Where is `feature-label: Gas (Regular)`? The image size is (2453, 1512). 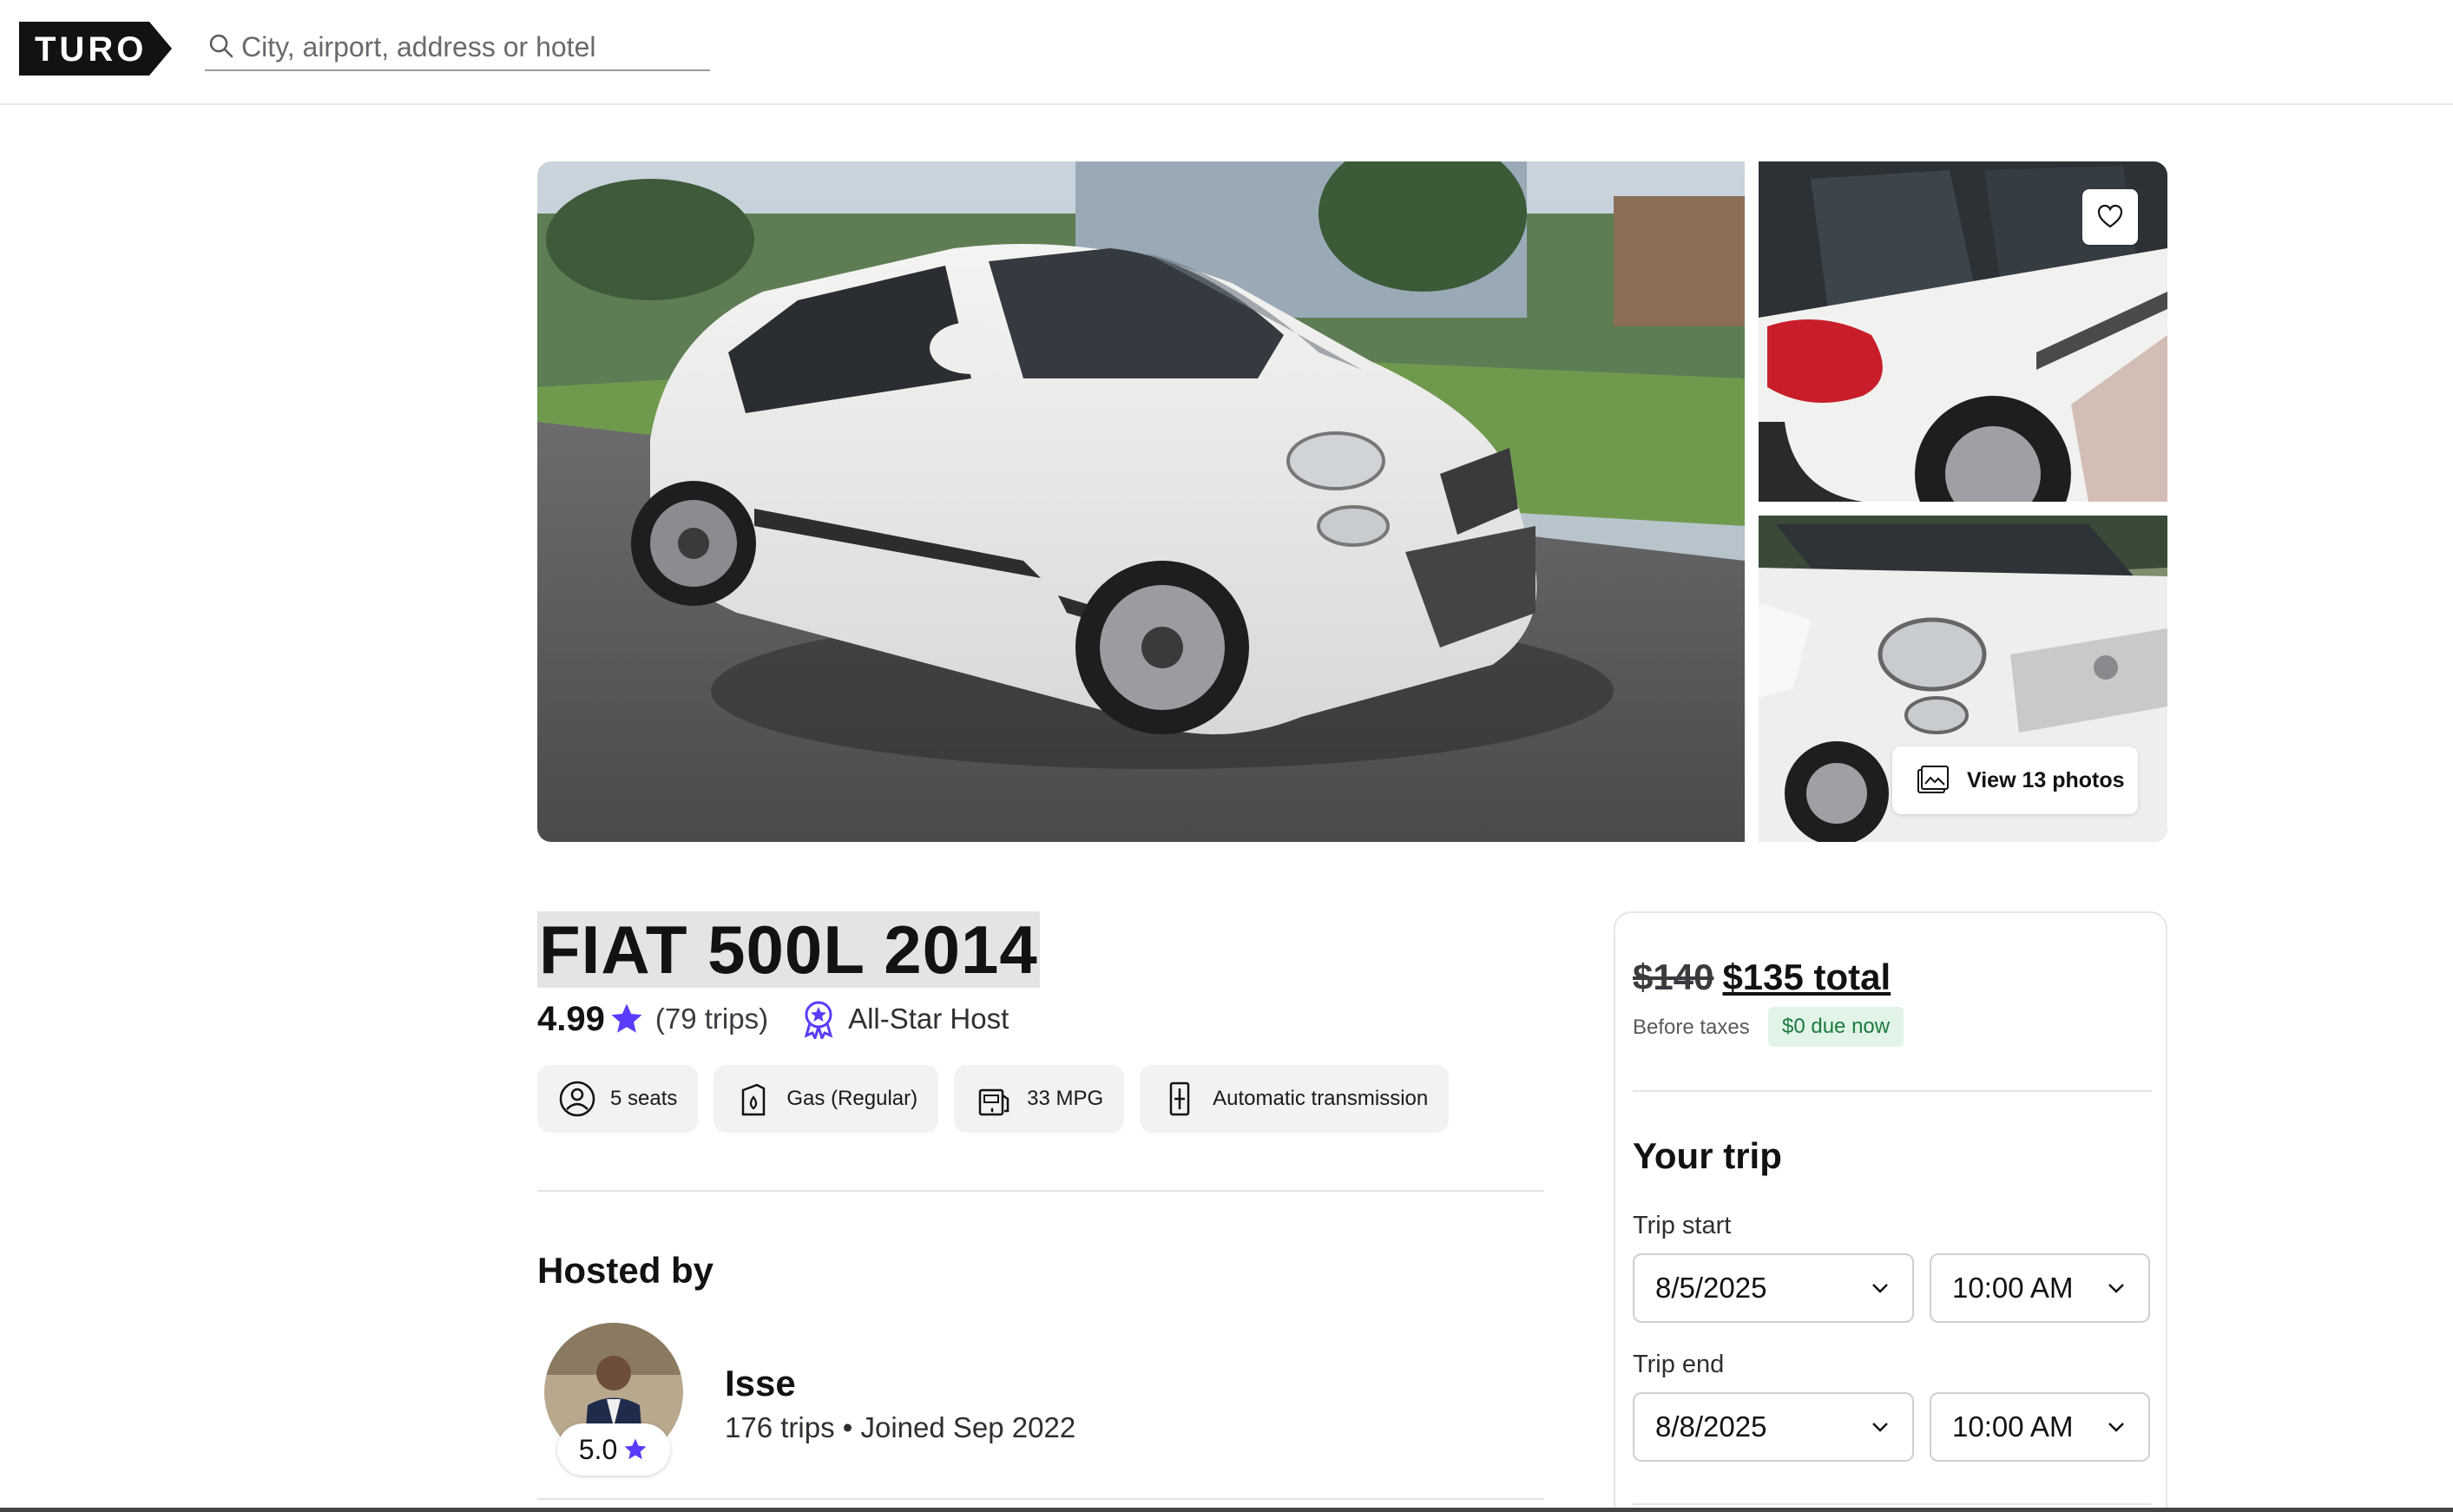
feature-label: Gas (Regular) is located at coordinates (852, 1098).